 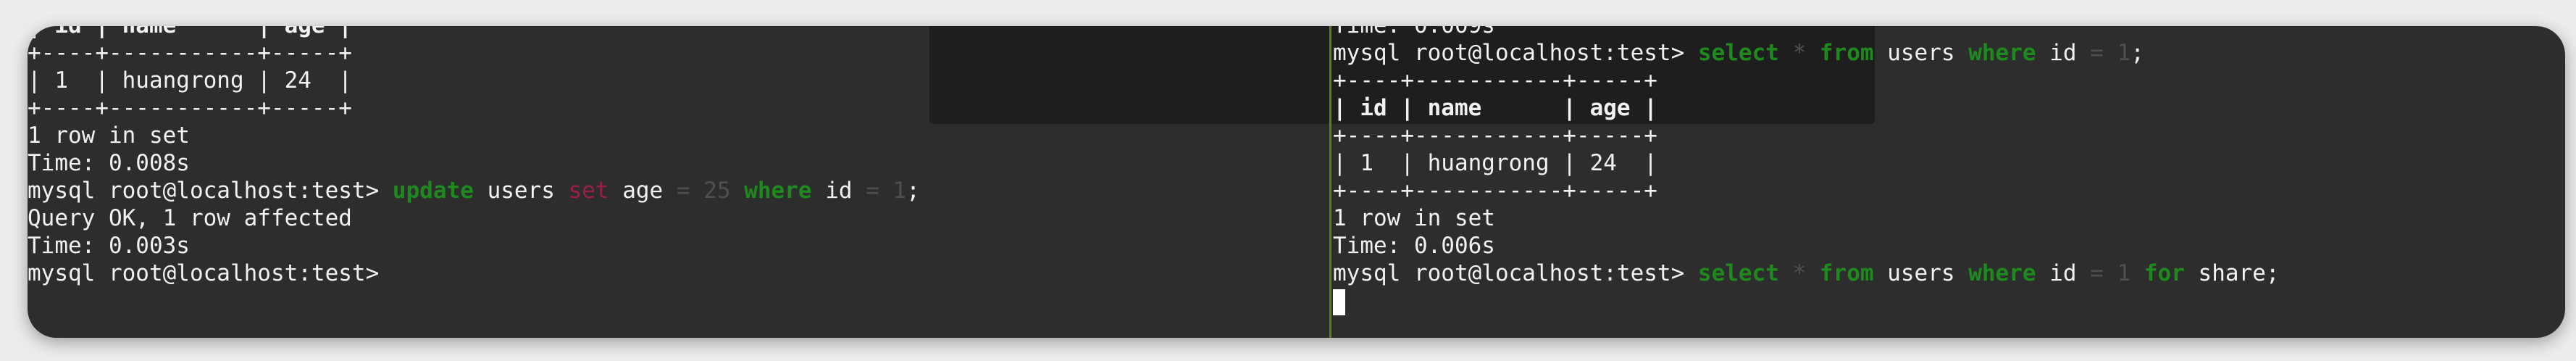 What do you see at coordinates (1330, 182) in the screenshot?
I see `pane-divider` at bounding box center [1330, 182].